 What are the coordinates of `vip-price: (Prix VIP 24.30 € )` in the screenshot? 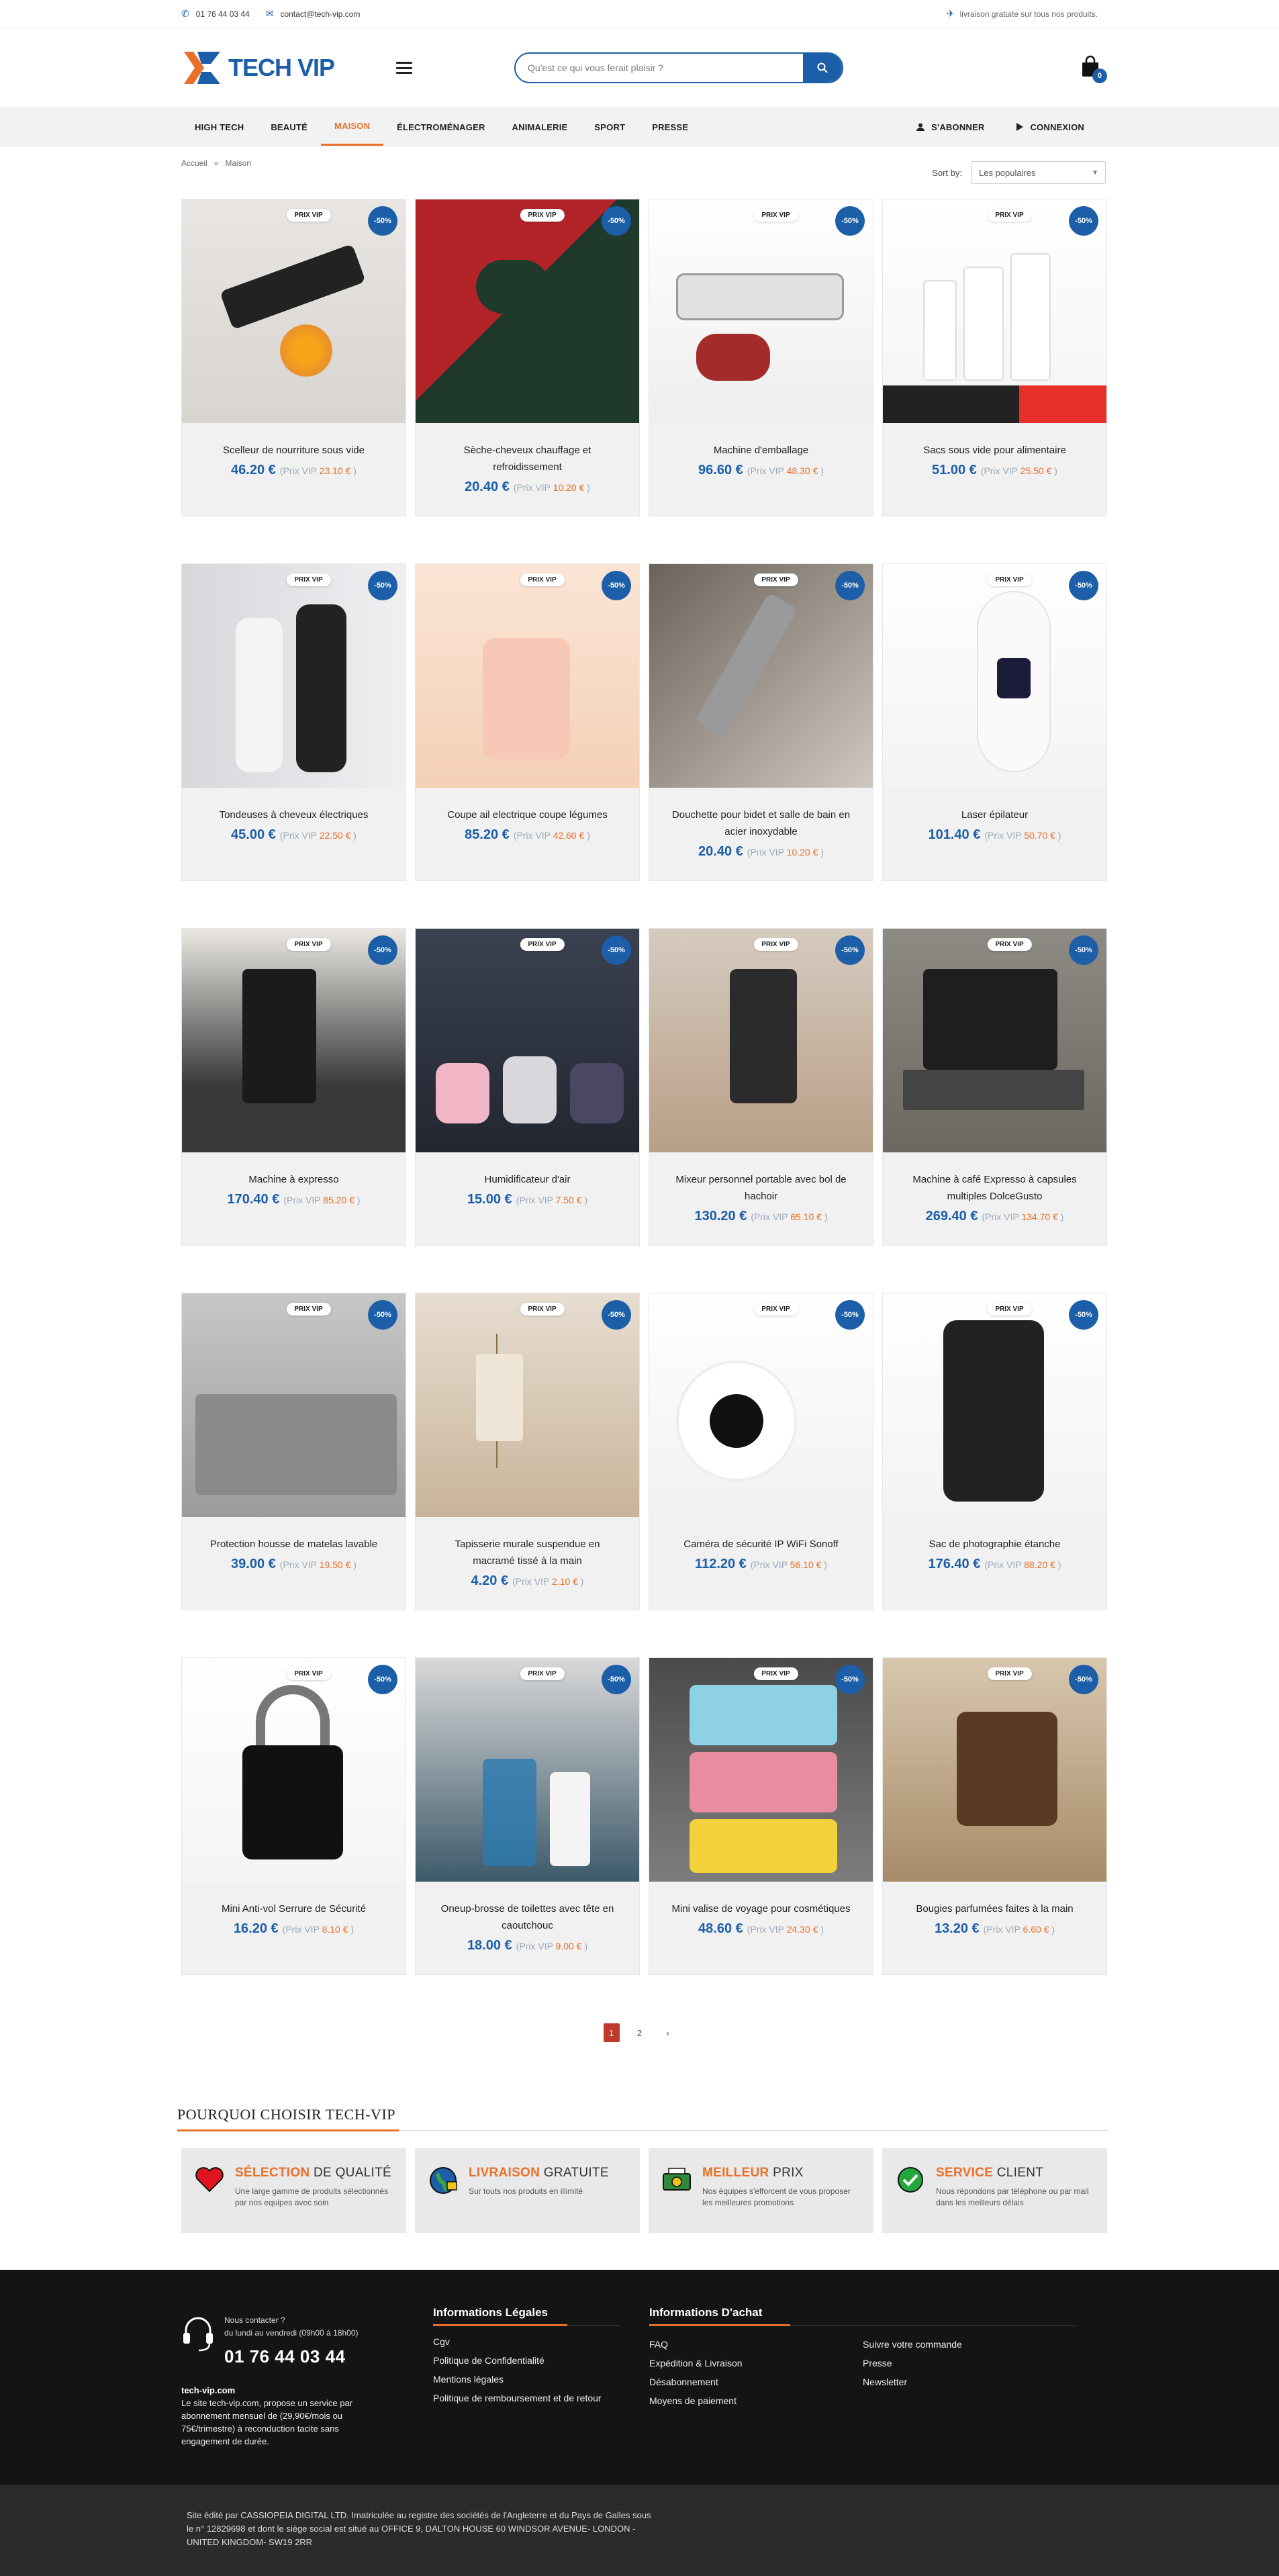 It's located at (785, 1929).